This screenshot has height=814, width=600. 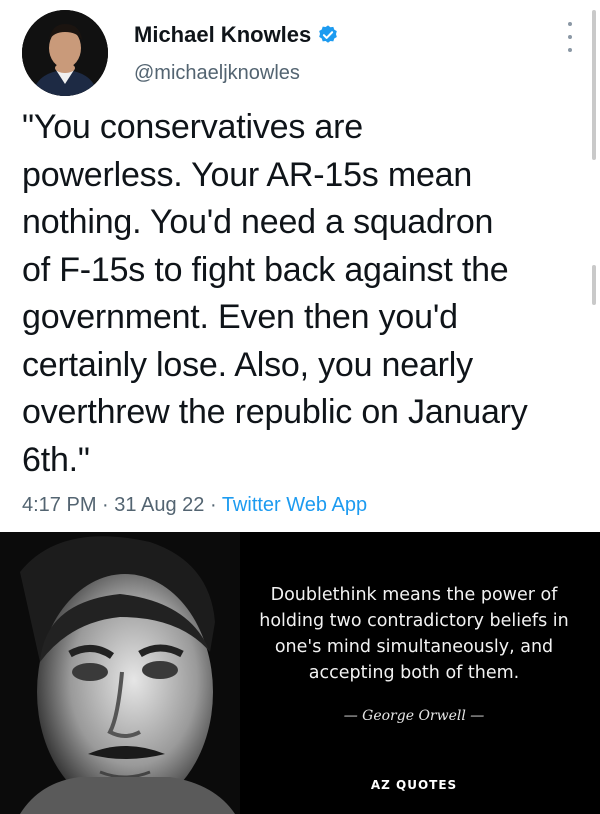 I want to click on tweet-date: 31 Aug 22, so click(x=159, y=505).